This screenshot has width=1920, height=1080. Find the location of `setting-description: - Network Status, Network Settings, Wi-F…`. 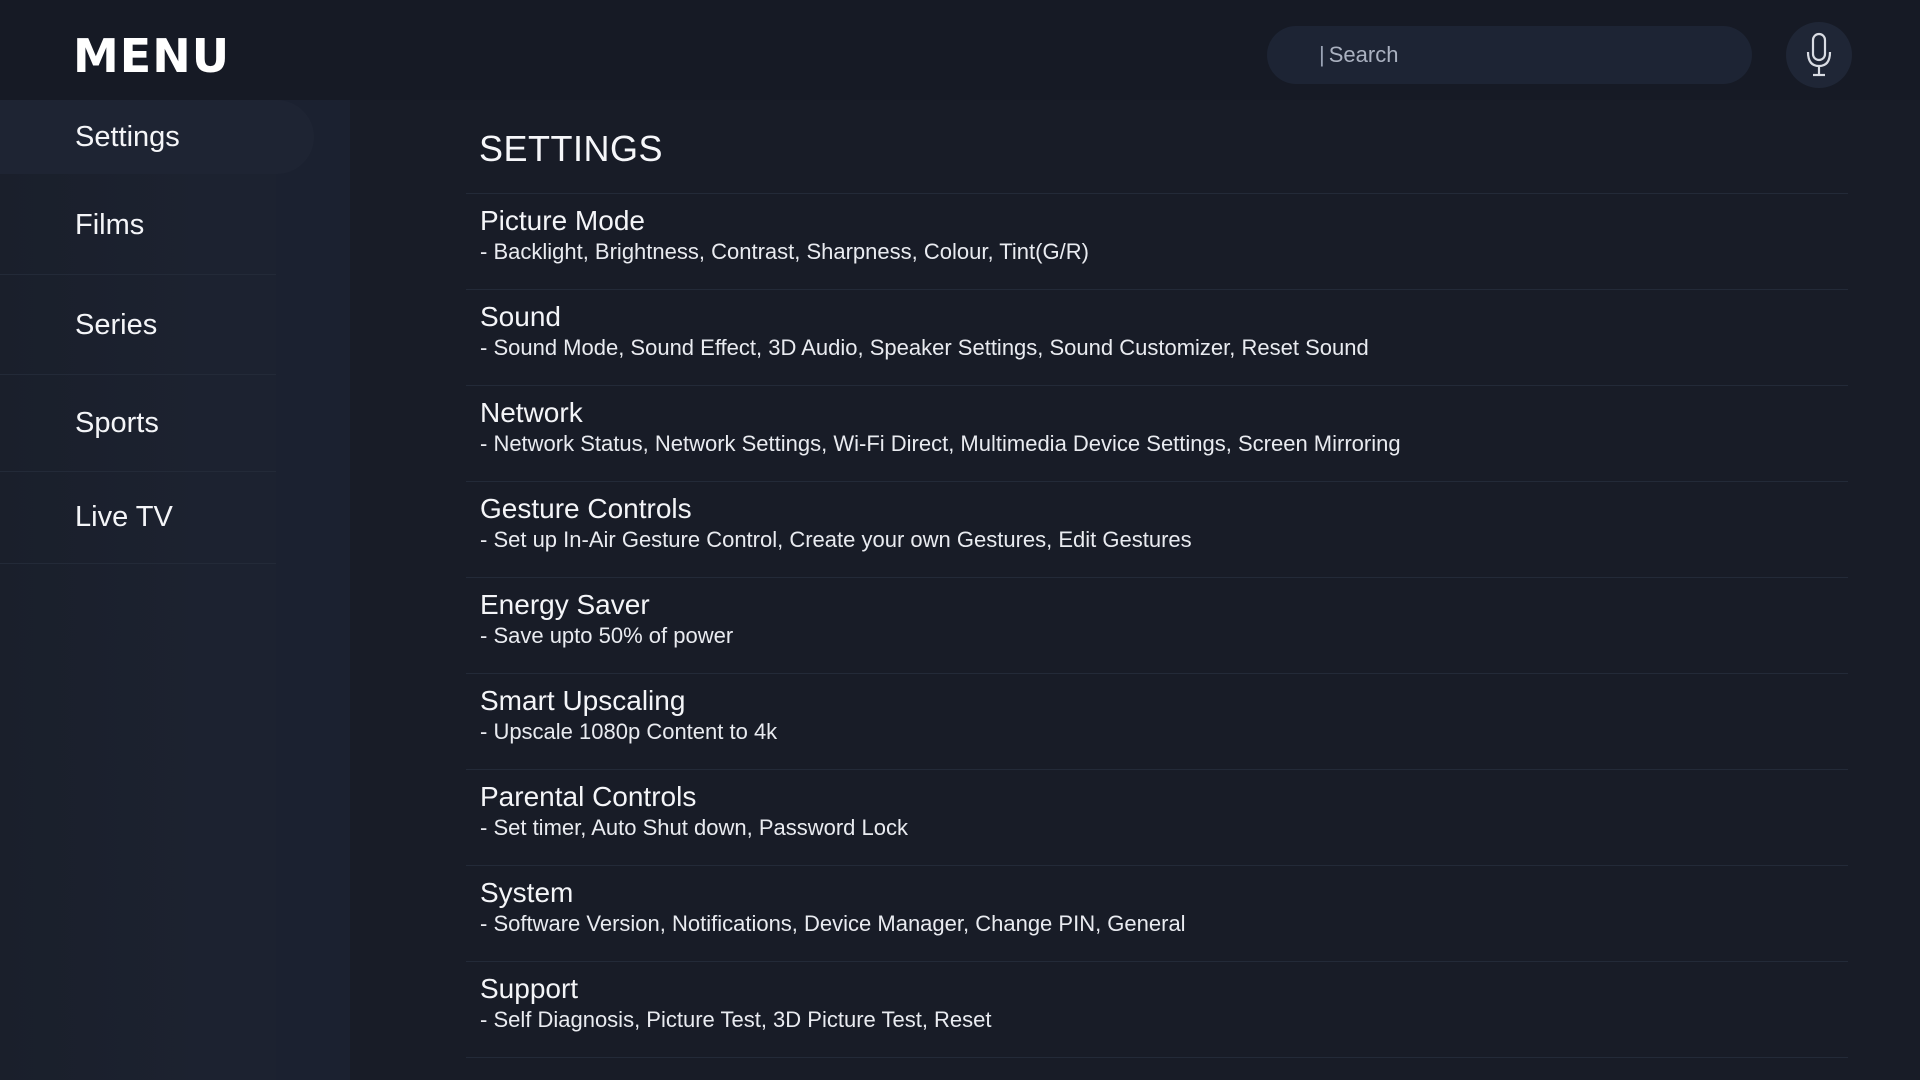

setting-description: - Network Status, Network Settings, Wi-F… is located at coordinates (940, 443).